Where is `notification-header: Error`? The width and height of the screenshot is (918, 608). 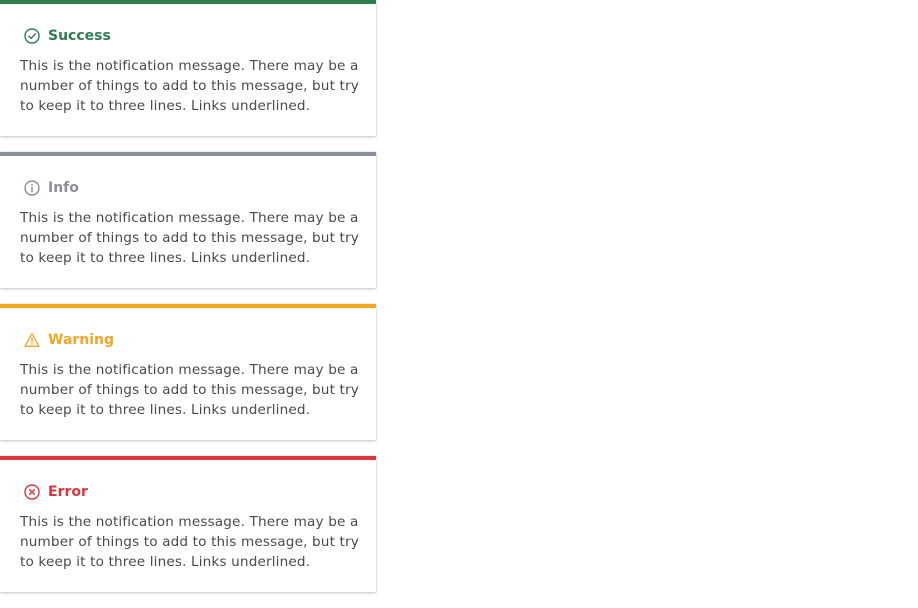 notification-header: Error is located at coordinates (56, 492).